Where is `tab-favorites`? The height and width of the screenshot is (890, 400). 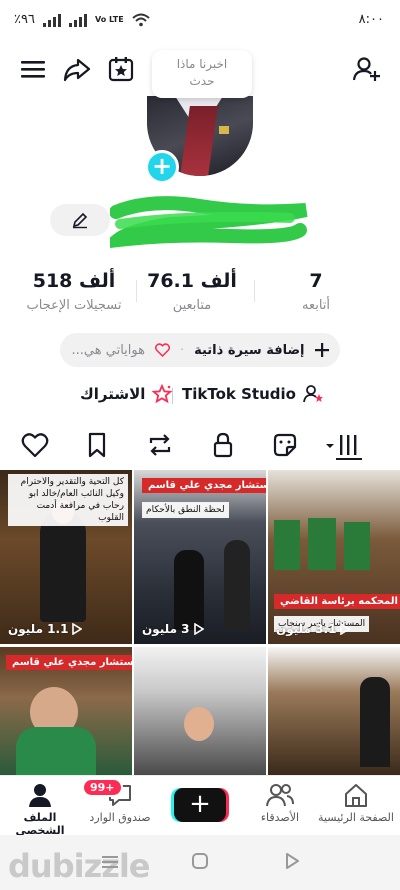 tab-favorites is located at coordinates (97, 445).